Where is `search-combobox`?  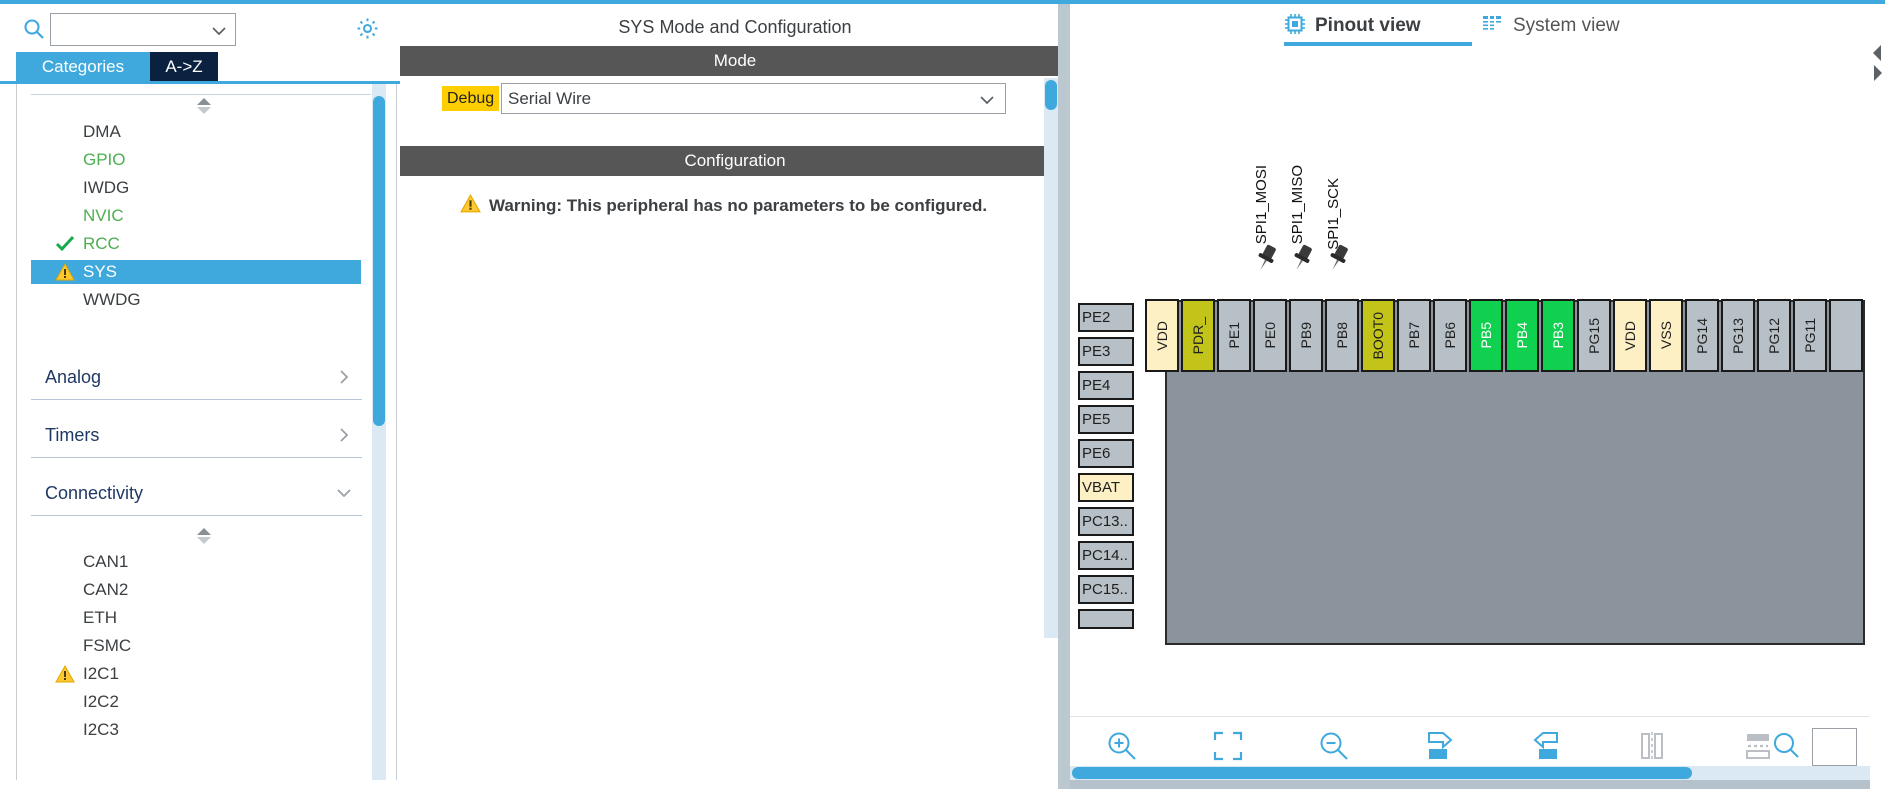 search-combobox is located at coordinates (143, 29).